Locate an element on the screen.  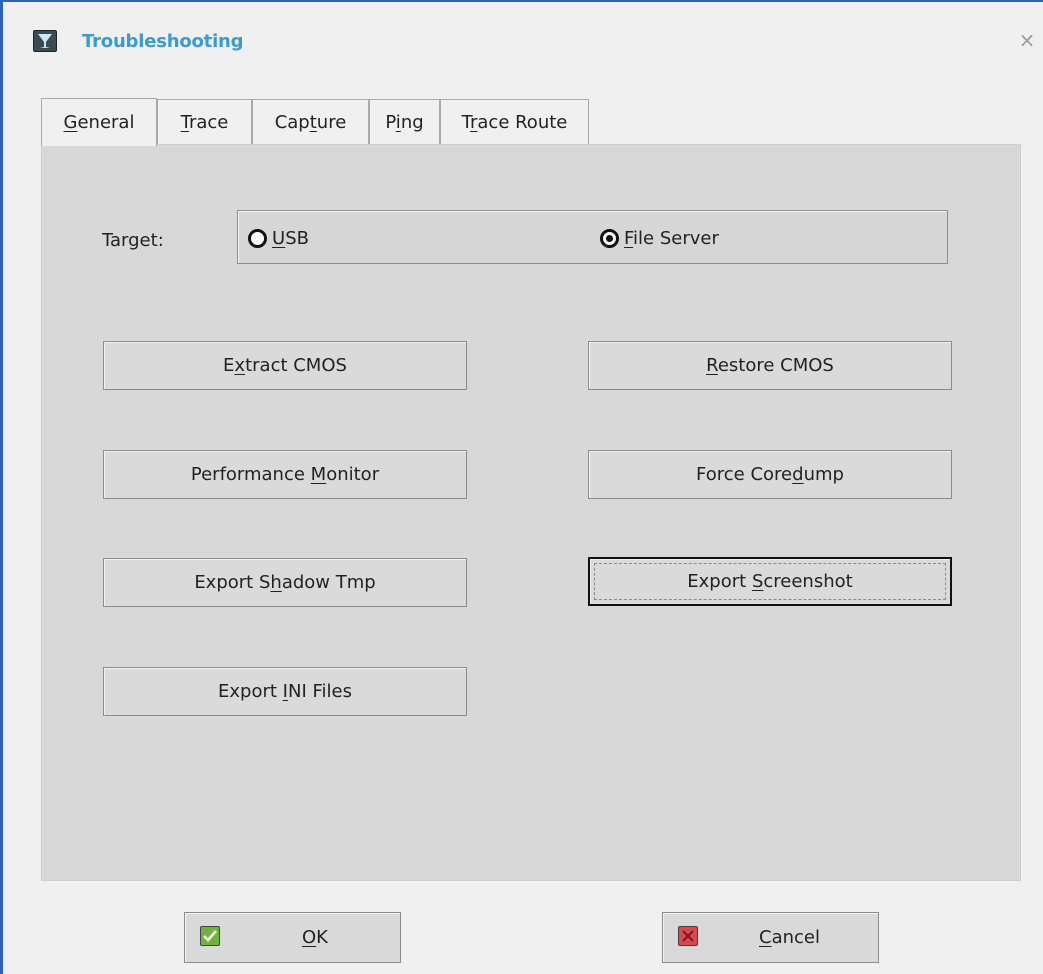
force-coredump-button: Force Coredump is located at coordinates (770, 474).